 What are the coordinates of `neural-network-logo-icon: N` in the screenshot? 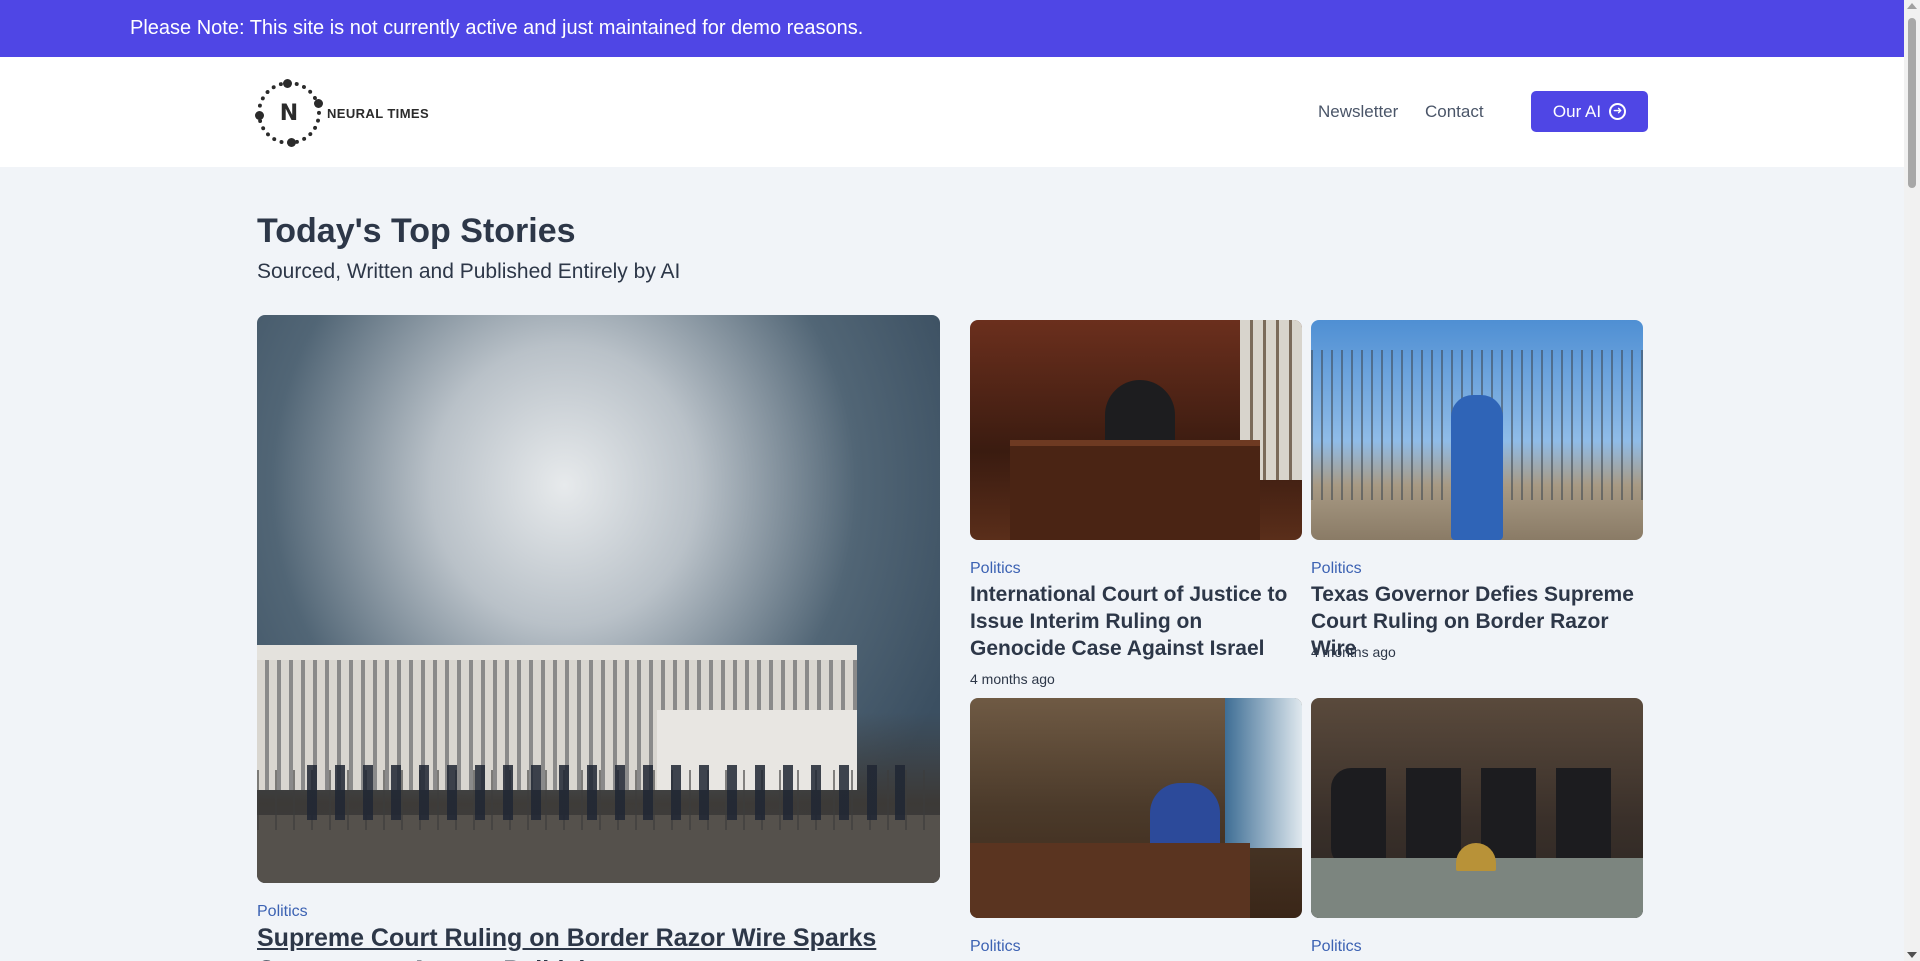 It's located at (289, 113).